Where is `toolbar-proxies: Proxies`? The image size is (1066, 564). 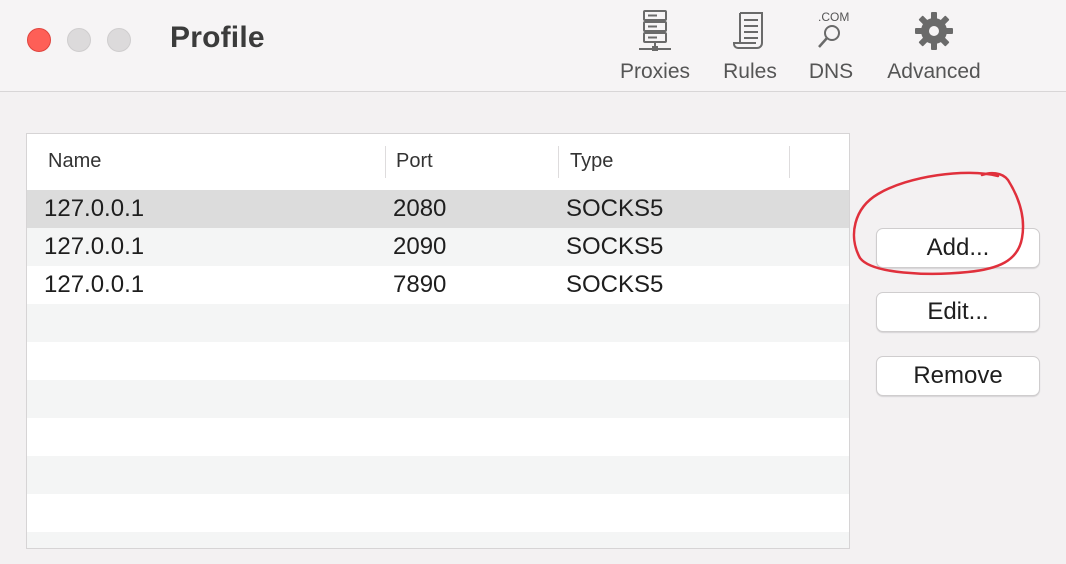 toolbar-proxies: Proxies is located at coordinates (655, 48).